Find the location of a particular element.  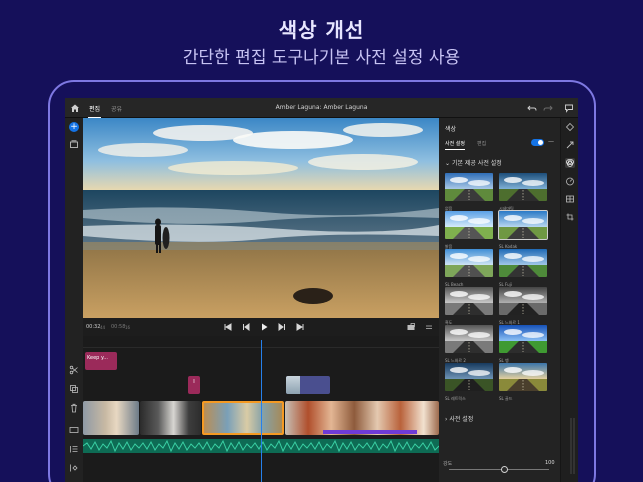

chevron-down-icon: ⌄ is located at coordinates (448, 163).